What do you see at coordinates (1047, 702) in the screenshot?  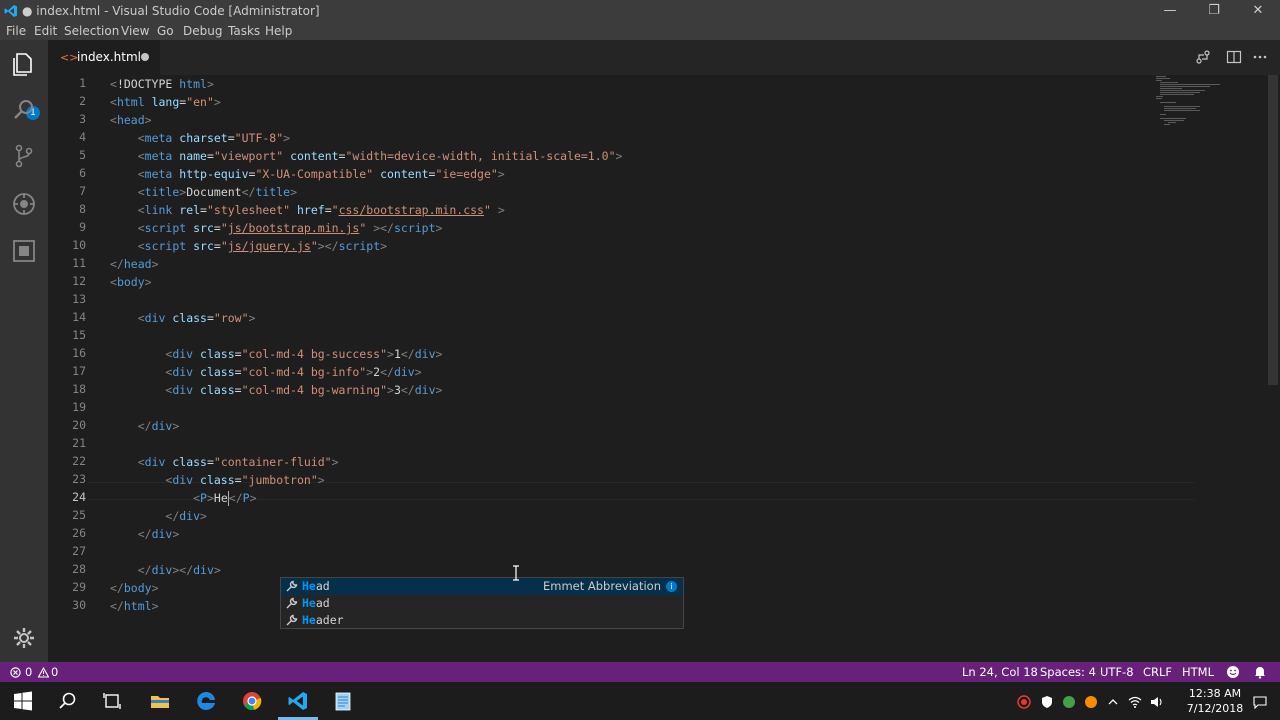 I see `defender-tray-icon` at bounding box center [1047, 702].